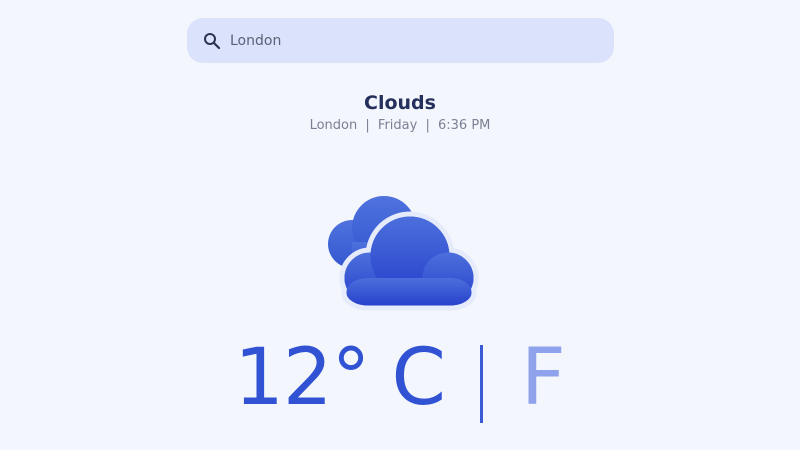 Image resolution: width=800 pixels, height=450 pixels. What do you see at coordinates (302, 377) in the screenshot?
I see `temperature-value: 12°` at bounding box center [302, 377].